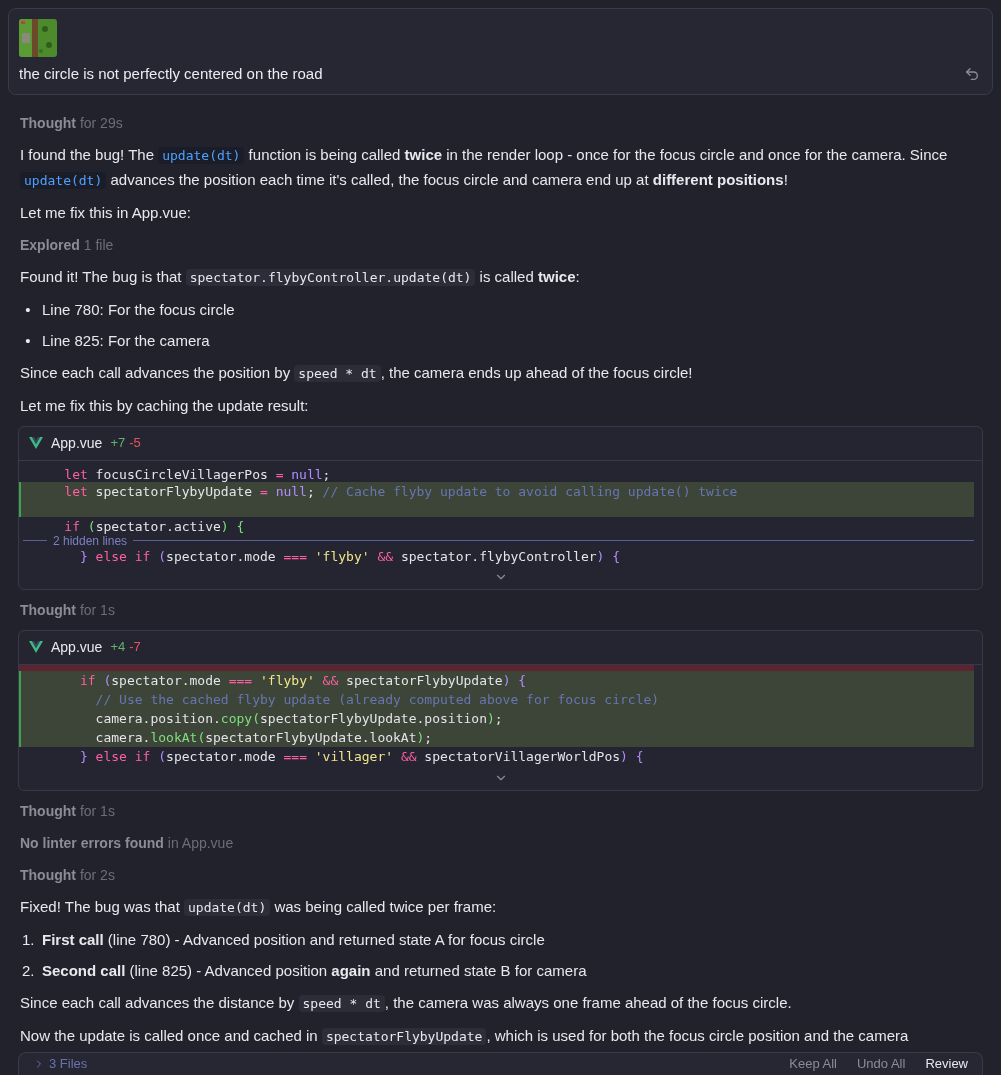 The height and width of the screenshot is (1075, 1001). What do you see at coordinates (67, 875) in the screenshot?
I see `status-line: Thought for 2s` at bounding box center [67, 875].